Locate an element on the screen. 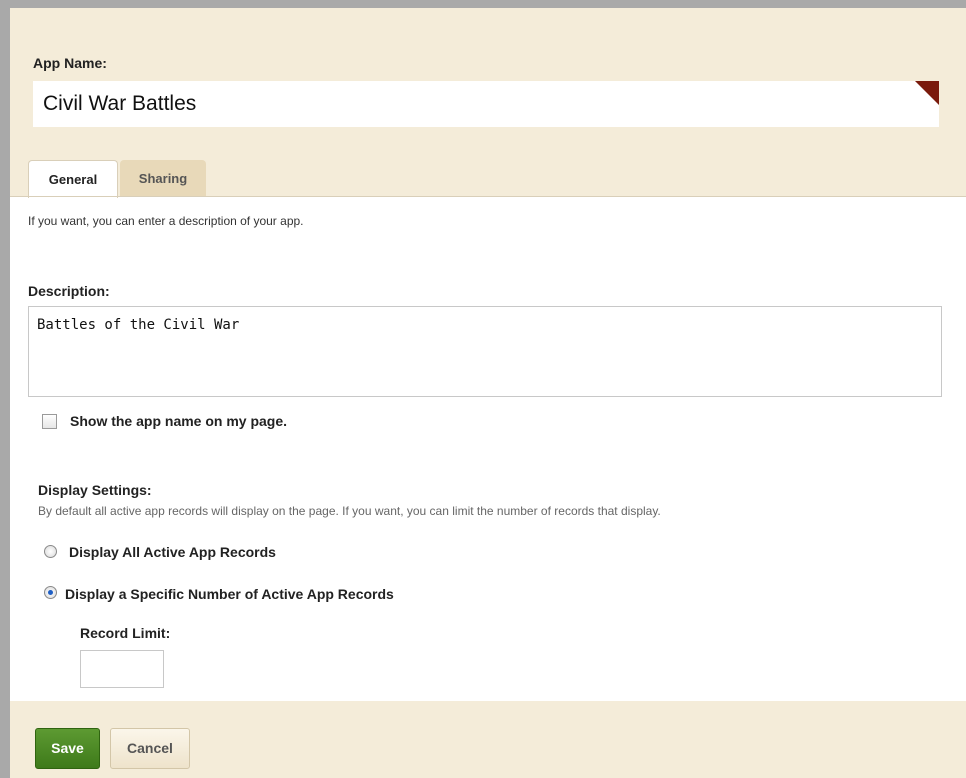  description-label: Description: is located at coordinates (69, 291).